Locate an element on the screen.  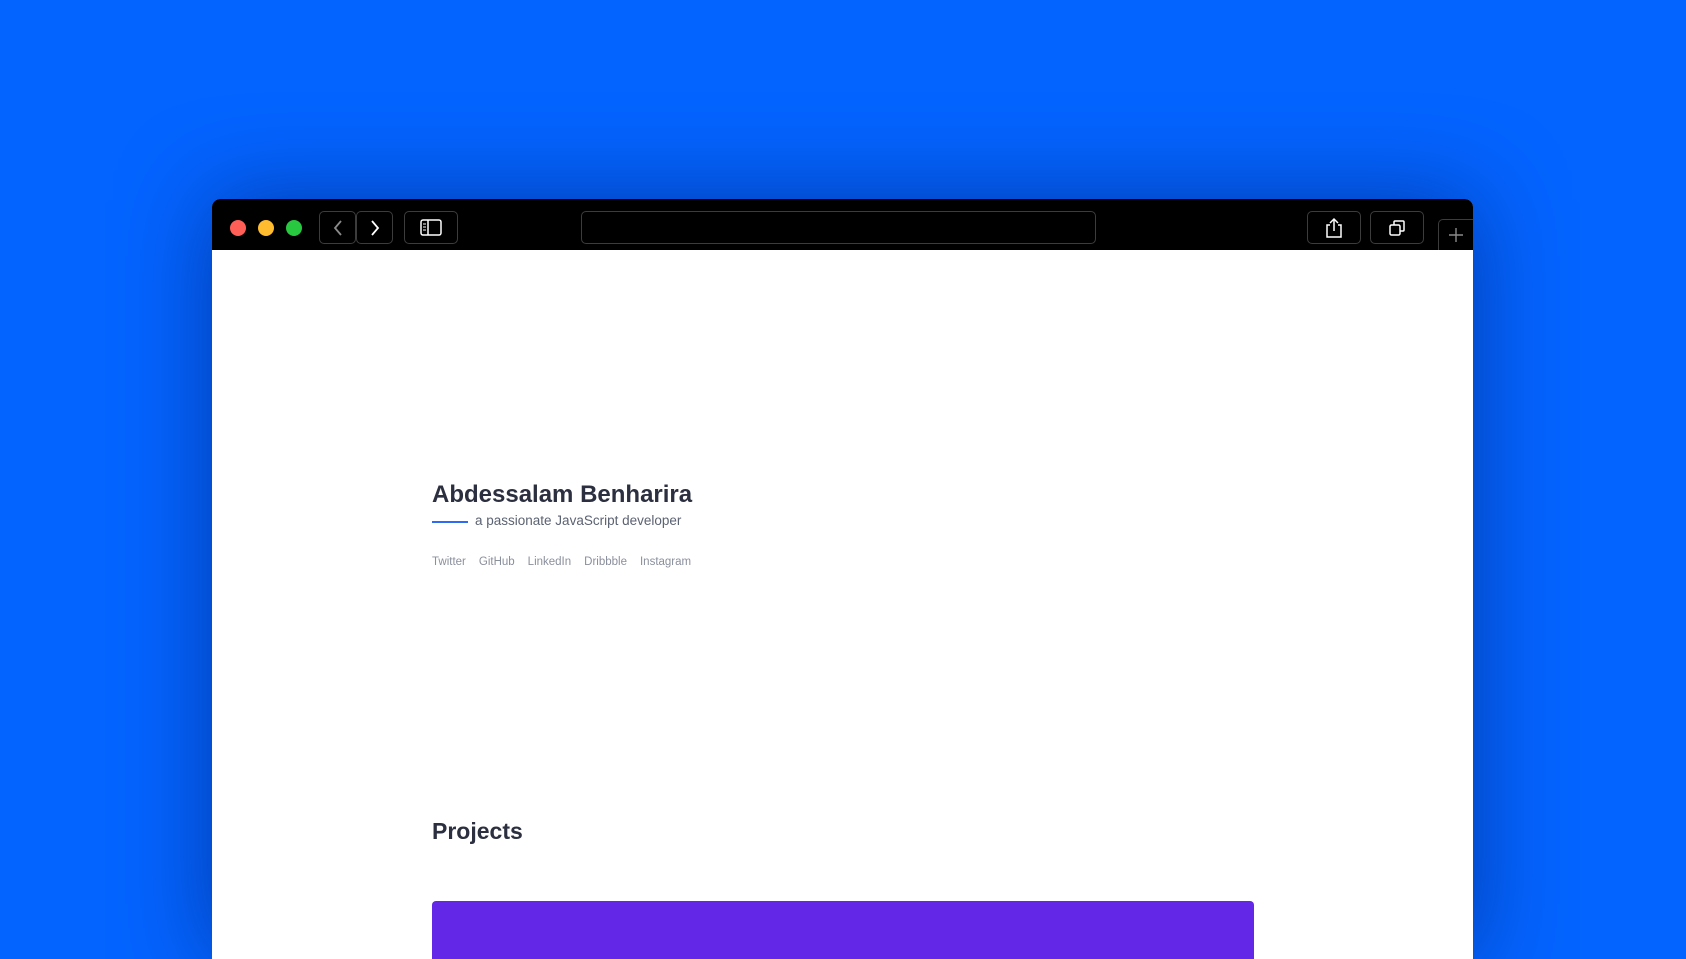
projects-heading: Projects is located at coordinates (477, 831).